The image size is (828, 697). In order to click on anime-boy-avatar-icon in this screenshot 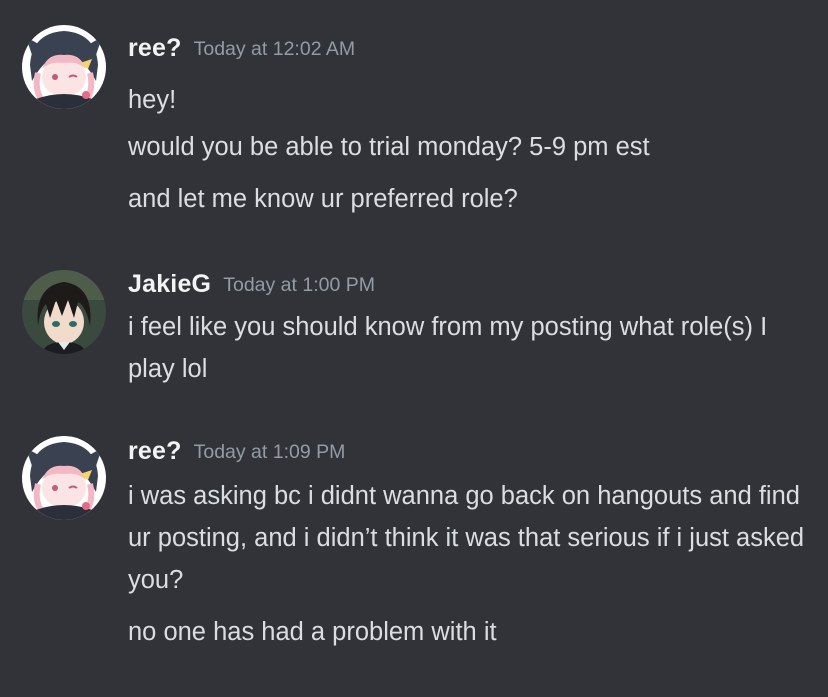, I will do `click(64, 312)`.